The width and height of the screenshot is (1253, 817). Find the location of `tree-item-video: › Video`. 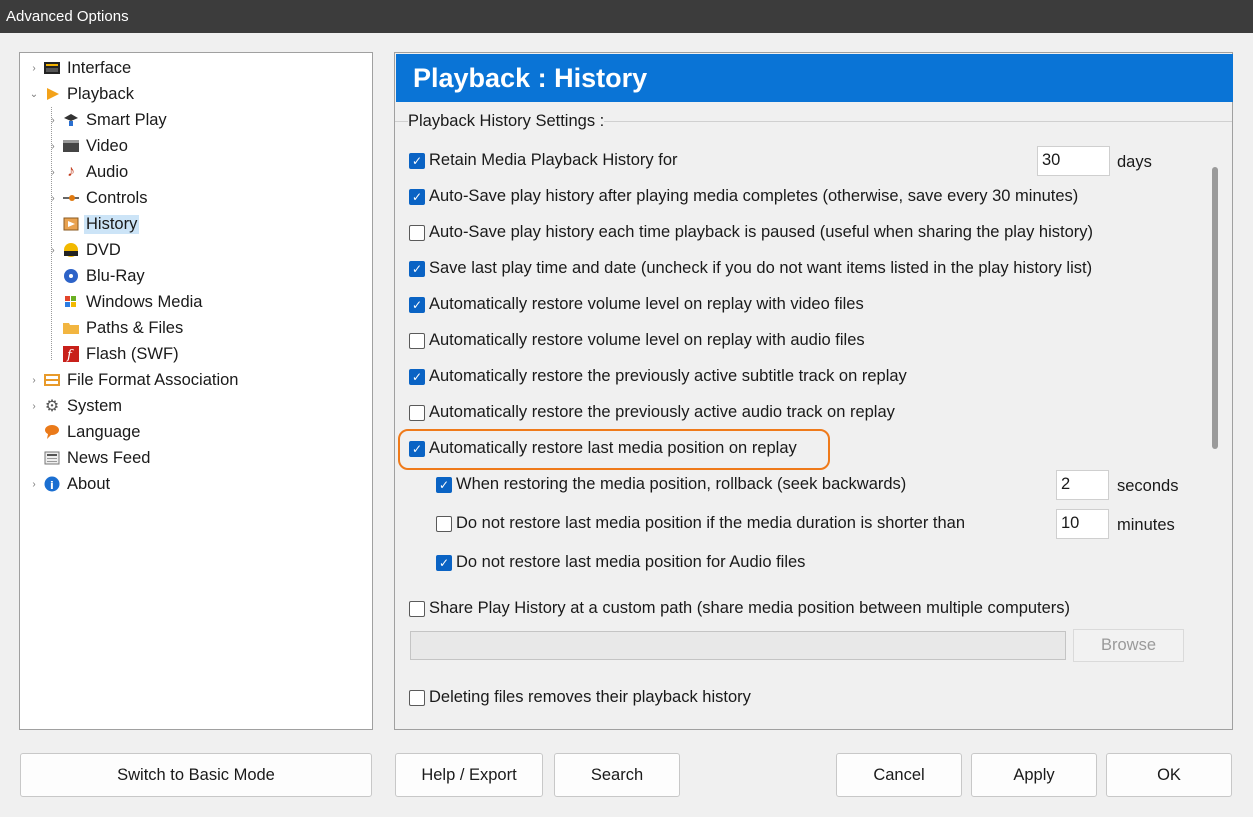

tree-item-video: › Video is located at coordinates (88, 146).